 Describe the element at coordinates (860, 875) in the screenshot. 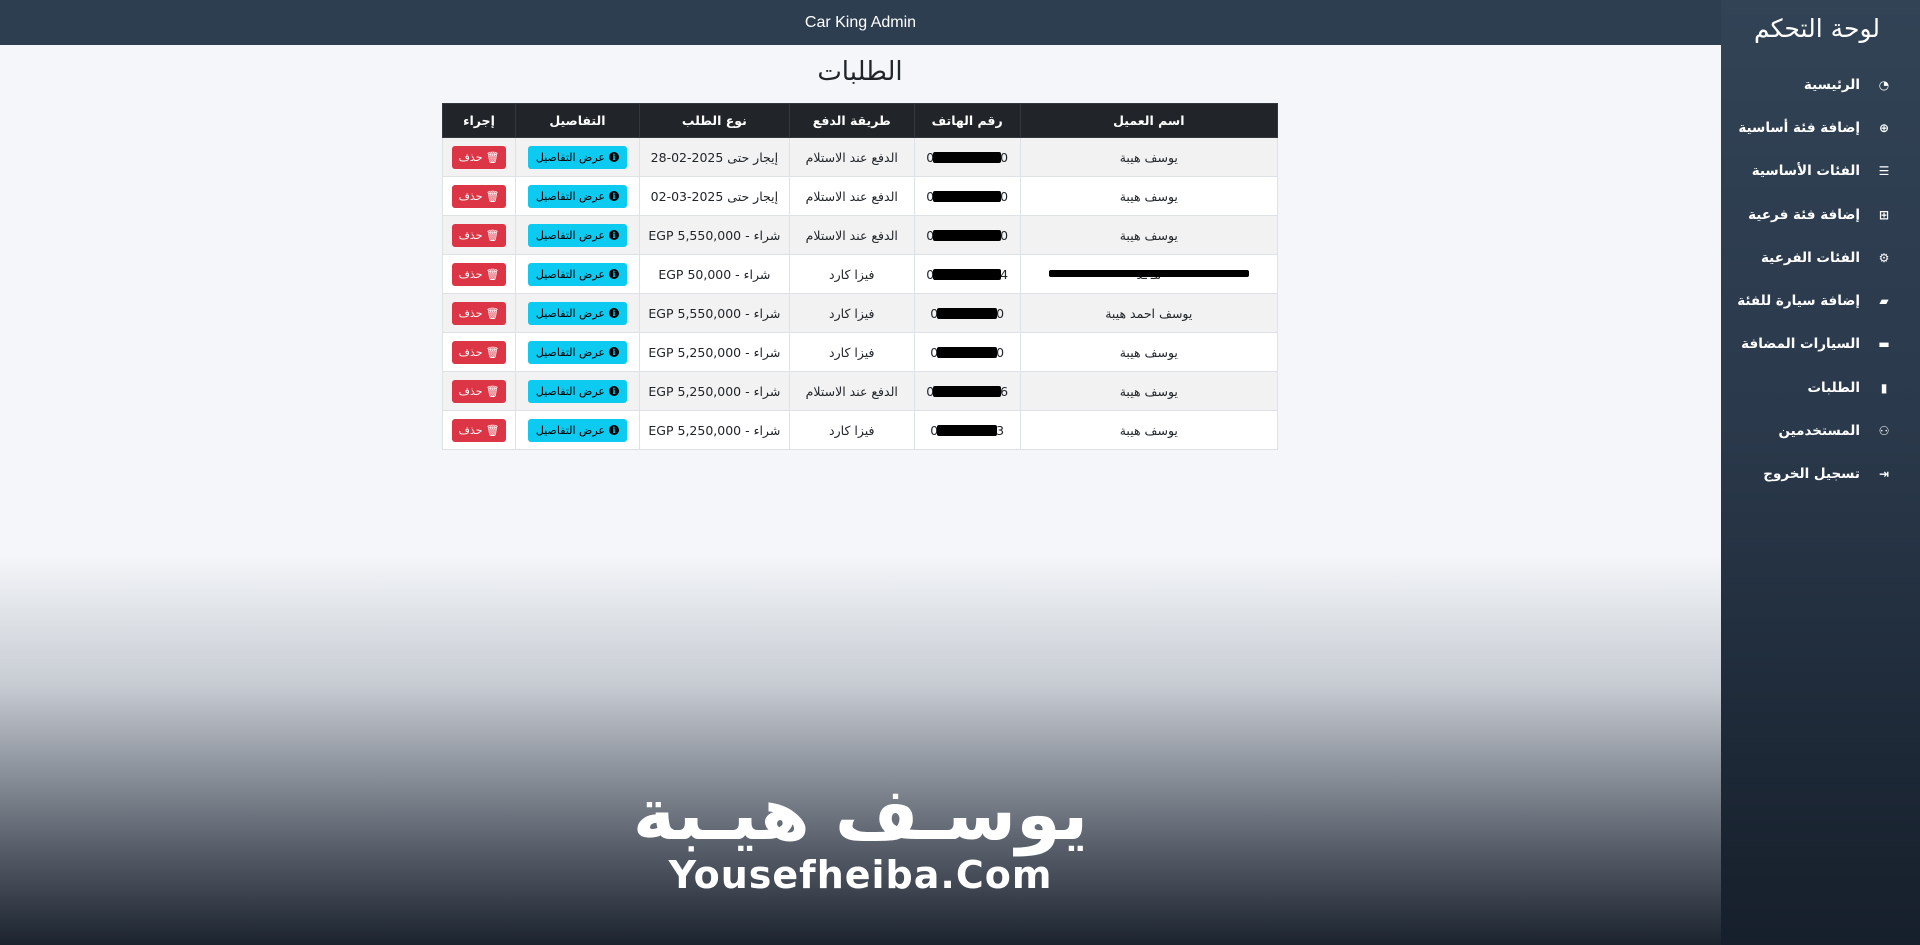

I see `watermark-english: Yousefheiba.Com` at that location.